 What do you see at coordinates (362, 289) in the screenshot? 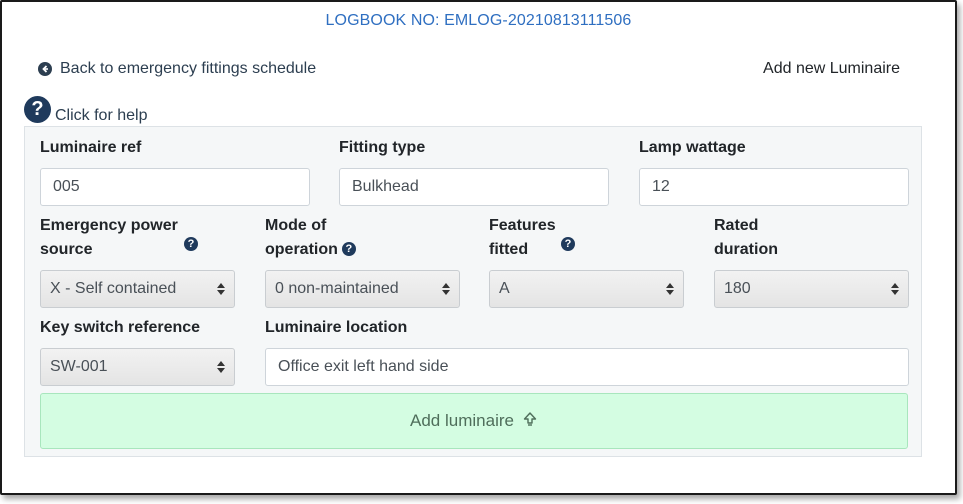
I see `mode-of-operation-select: 0 non-maintained` at bounding box center [362, 289].